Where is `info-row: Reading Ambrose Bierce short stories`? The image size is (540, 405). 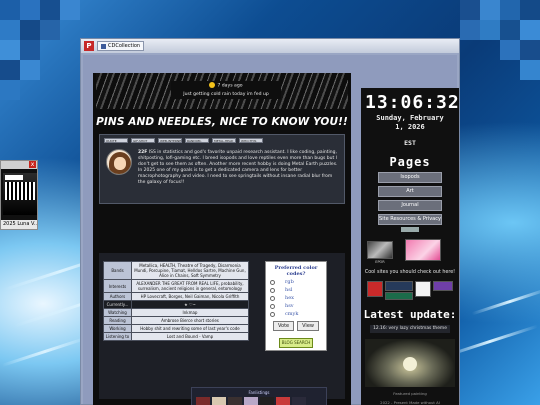
info-row: Reading Ambrose Bierce short stories is located at coordinates (176, 320).